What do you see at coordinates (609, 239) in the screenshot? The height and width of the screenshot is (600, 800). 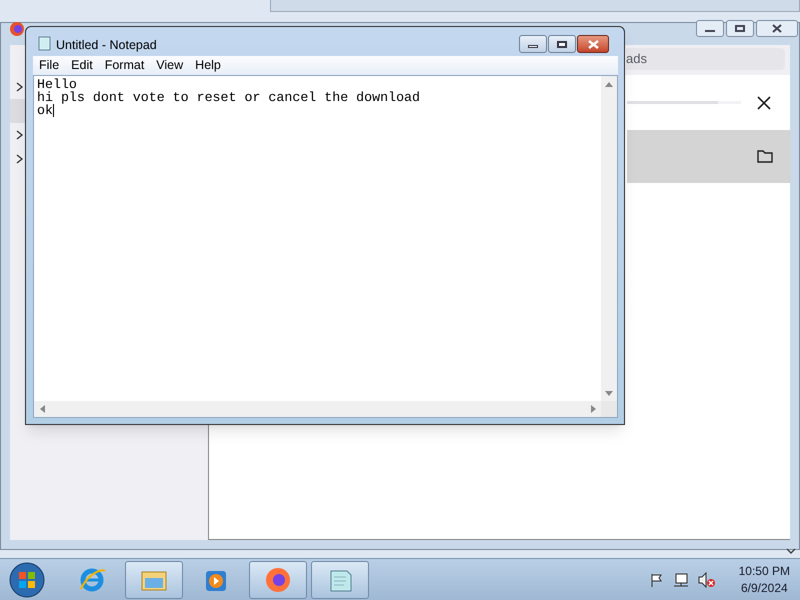 I see `vertical-scrollbar` at bounding box center [609, 239].